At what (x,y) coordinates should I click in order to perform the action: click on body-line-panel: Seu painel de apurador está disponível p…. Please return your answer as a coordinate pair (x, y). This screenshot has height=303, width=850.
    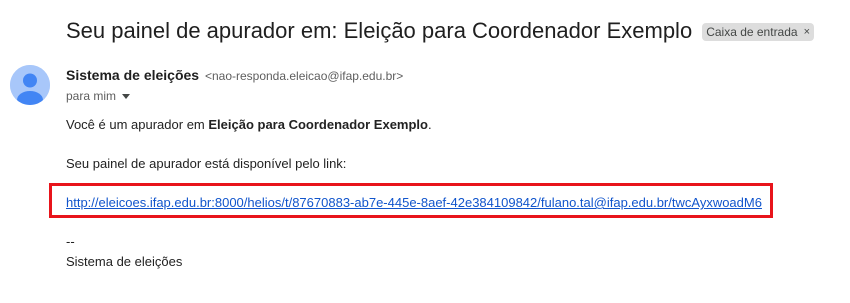
    Looking at the image, I should click on (206, 163).